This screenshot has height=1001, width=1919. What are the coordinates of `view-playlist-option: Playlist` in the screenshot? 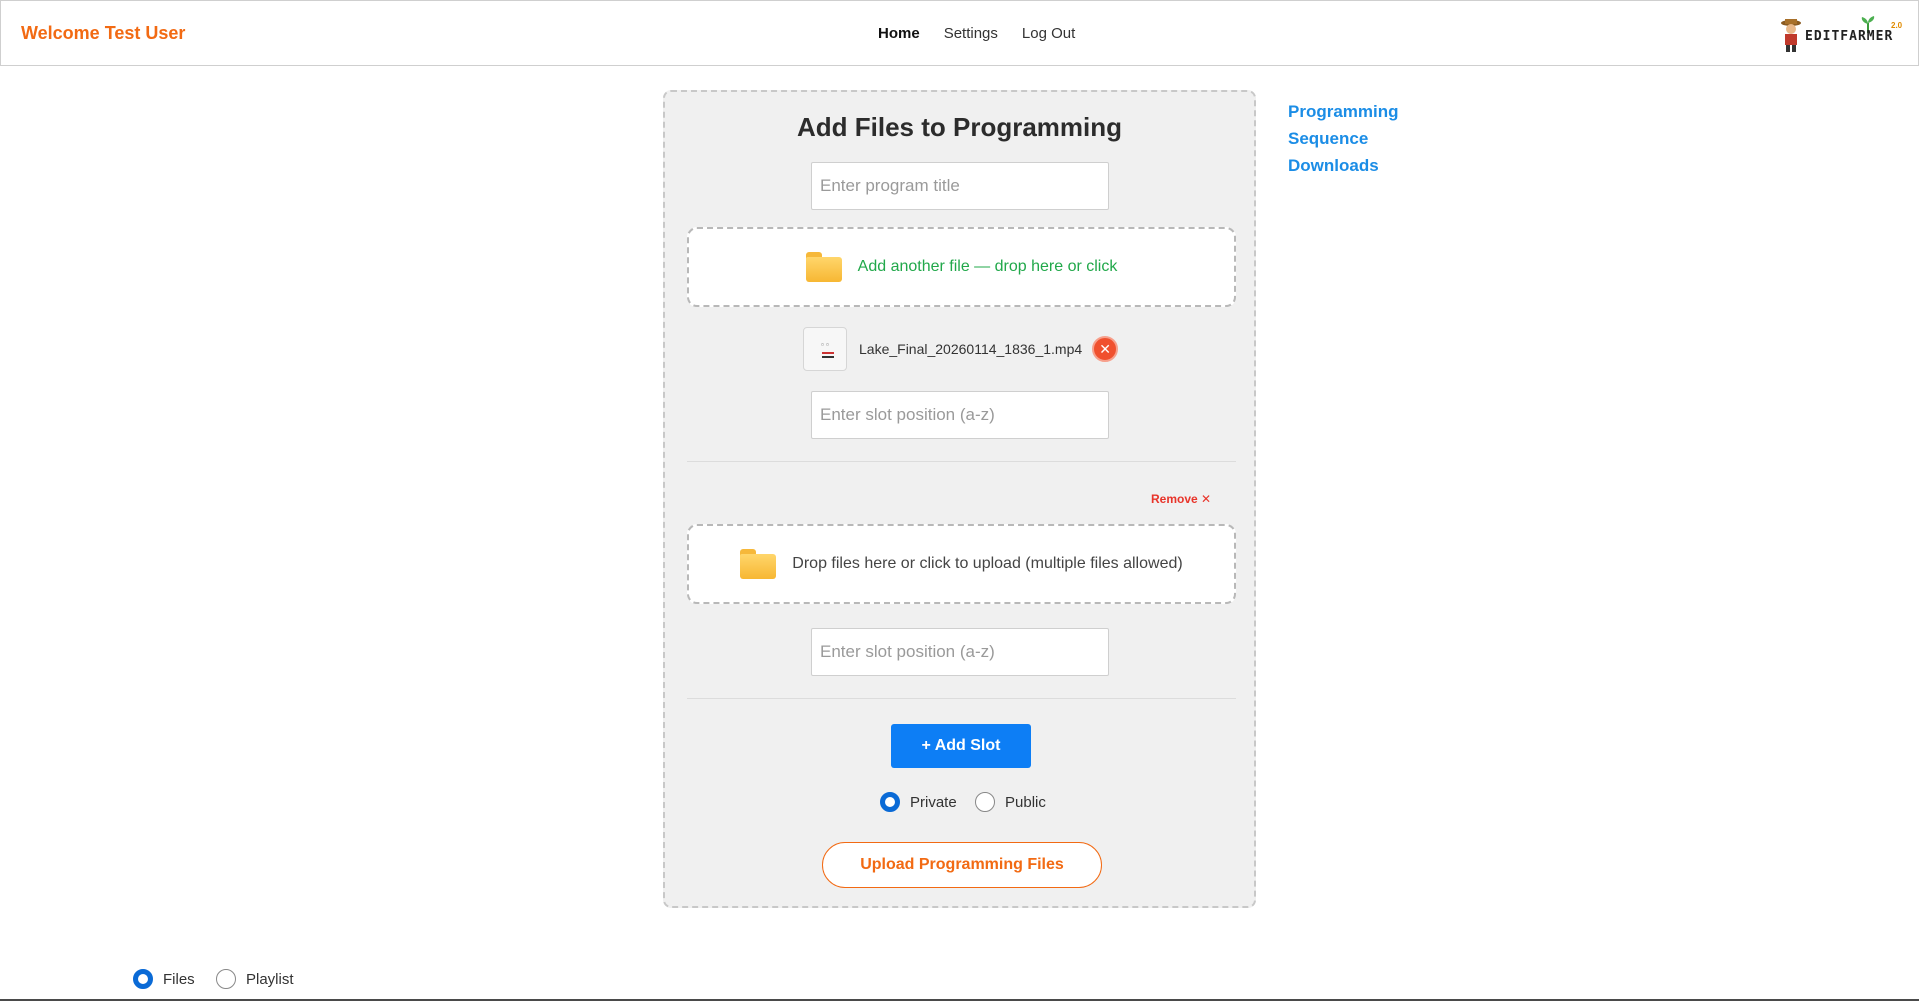 It's located at (255, 979).